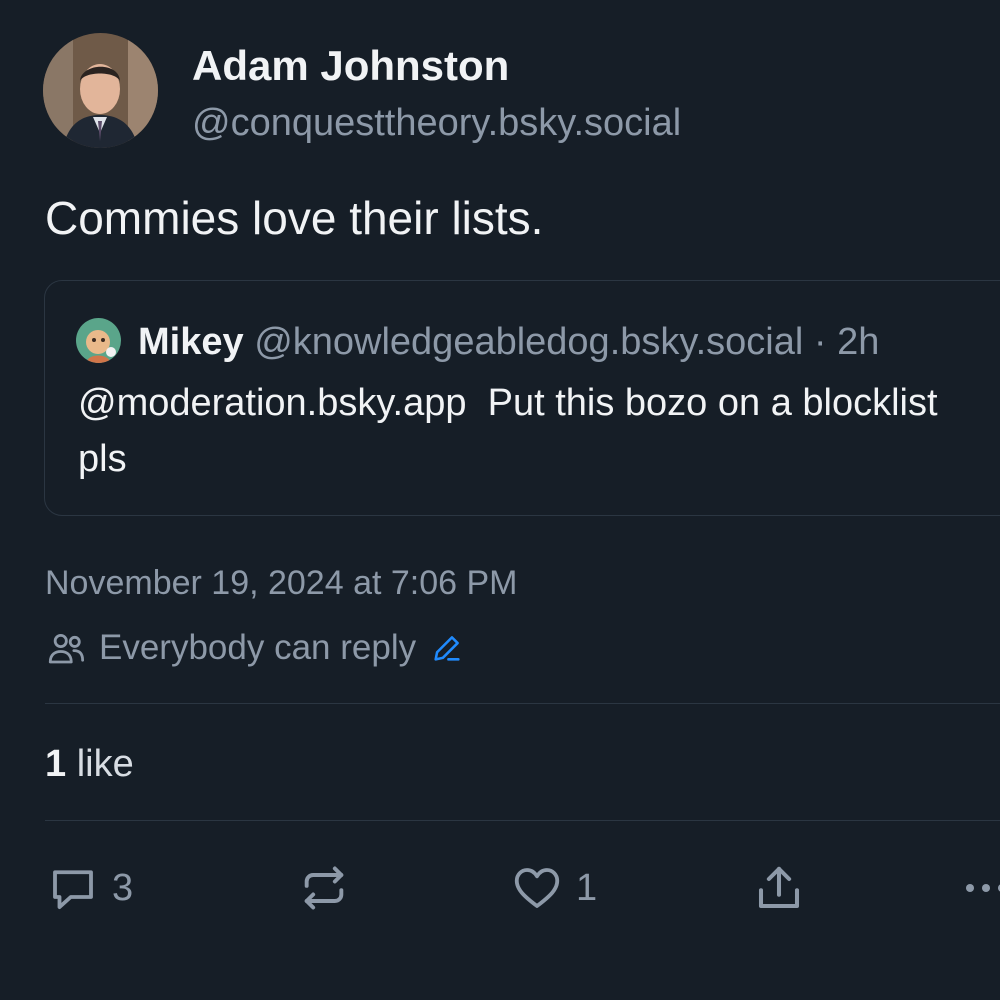  I want to click on quoted-author-avatar, so click(98, 340).